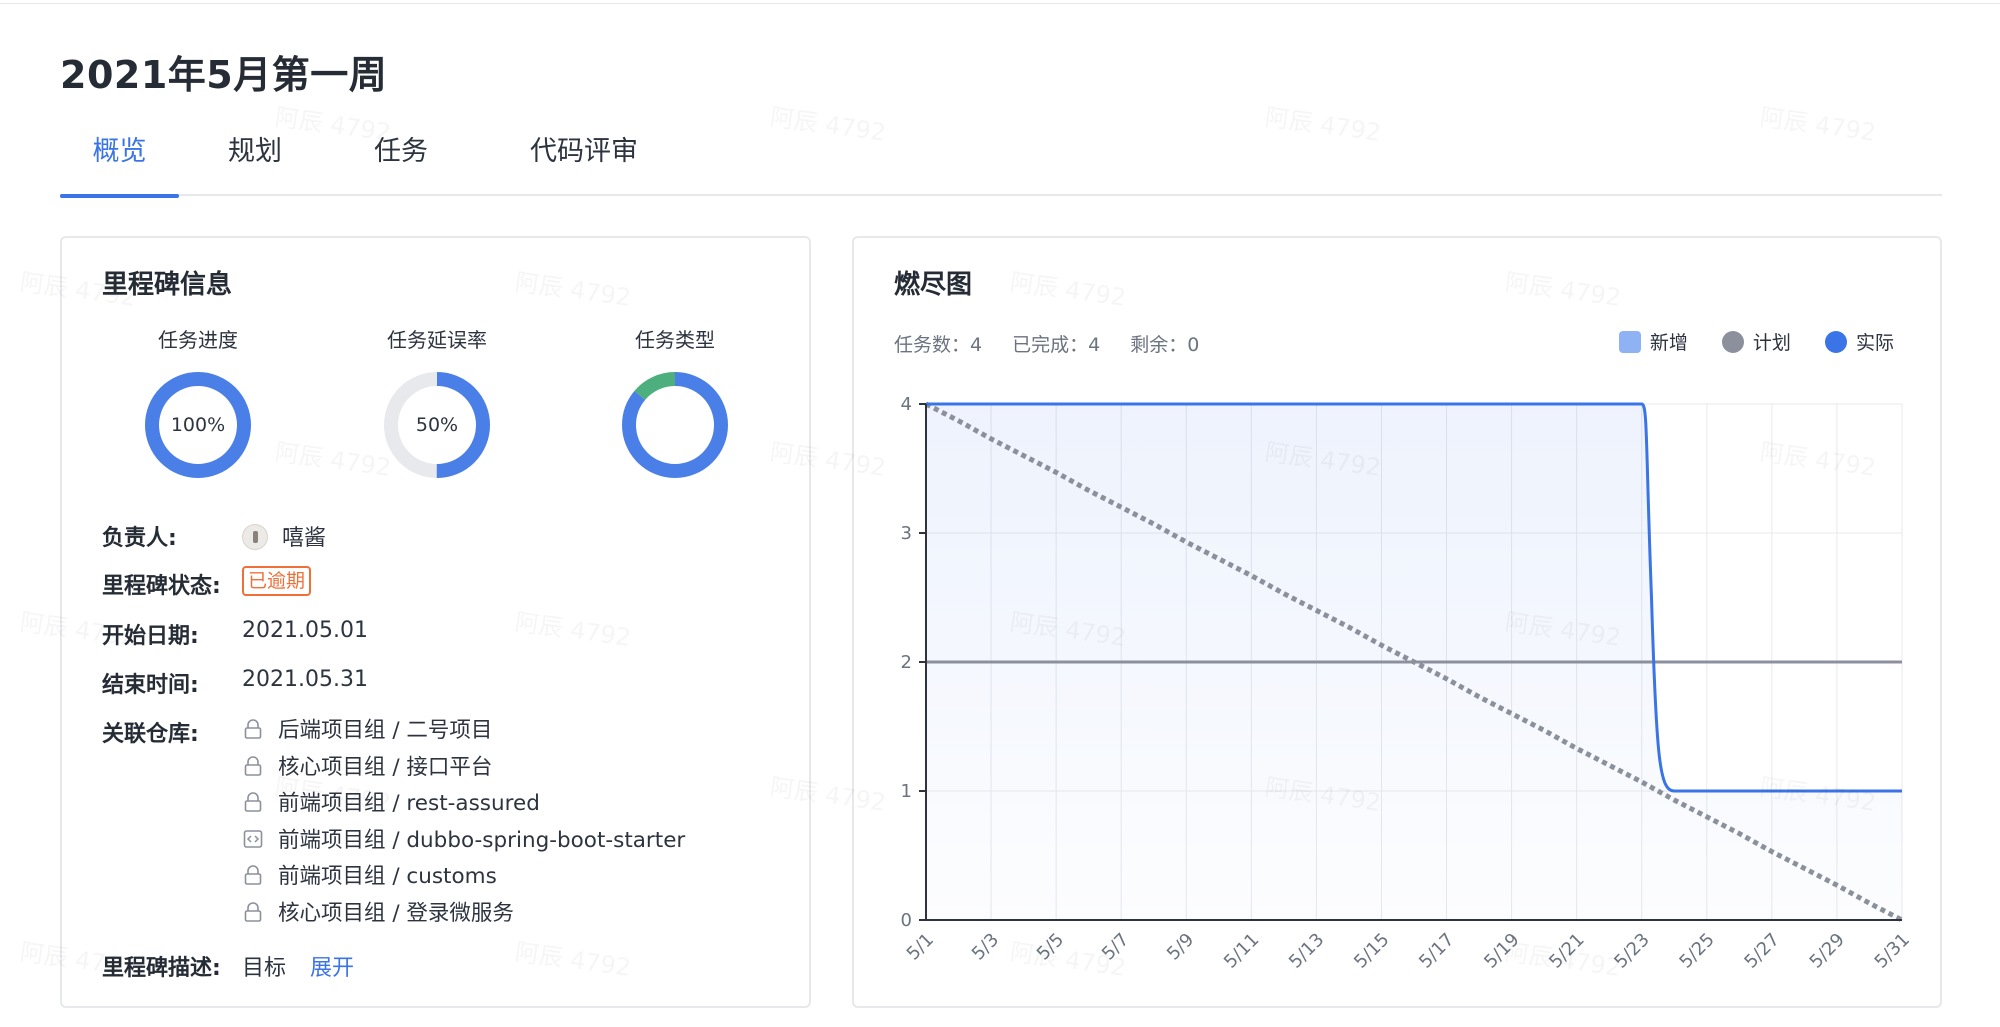  Describe the element at coordinates (906, 662) in the screenshot. I see `y-tick-label: 2` at that location.